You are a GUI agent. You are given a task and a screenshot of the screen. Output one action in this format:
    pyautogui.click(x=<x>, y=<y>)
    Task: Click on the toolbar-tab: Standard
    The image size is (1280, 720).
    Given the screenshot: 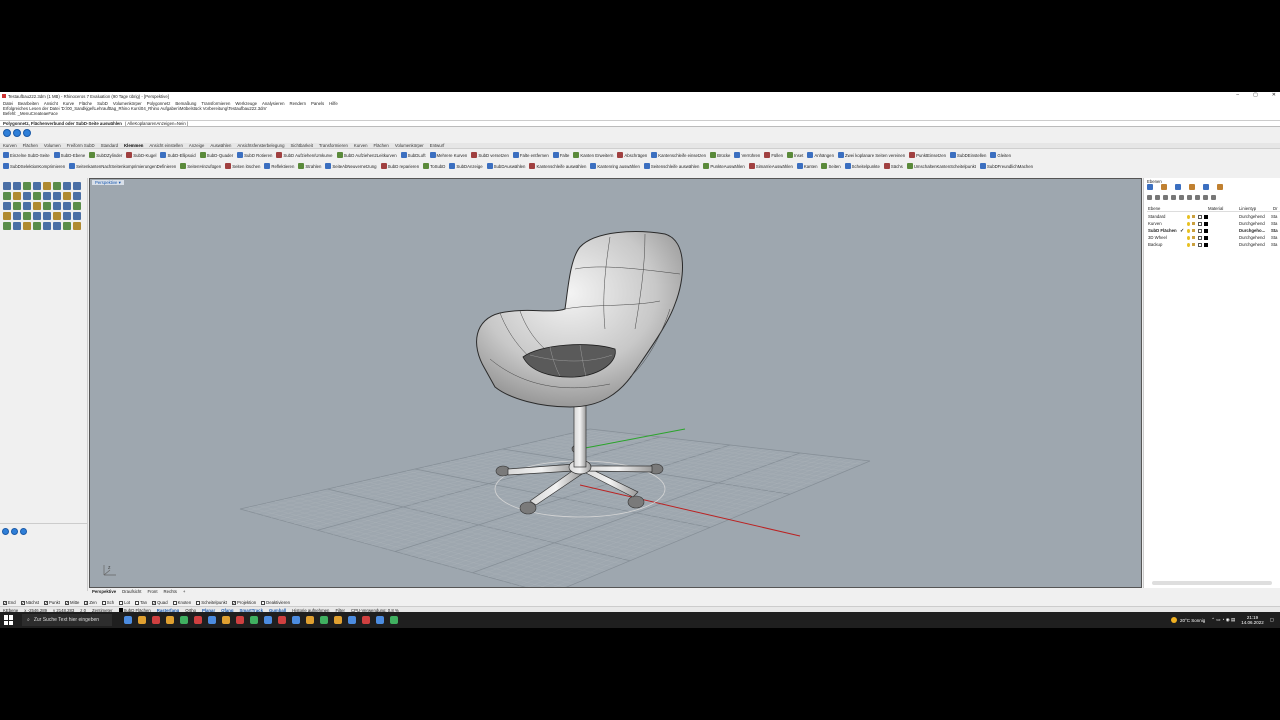 What is the action you would take?
    pyautogui.click(x=109, y=145)
    